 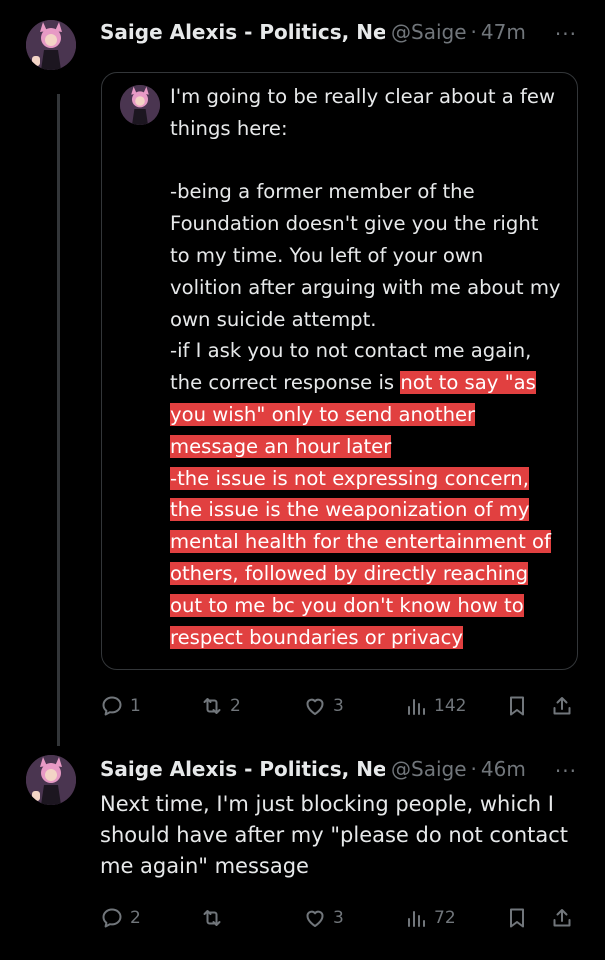 What do you see at coordinates (281, 446) in the screenshot?
I see `quote-highlight: message an hour later` at bounding box center [281, 446].